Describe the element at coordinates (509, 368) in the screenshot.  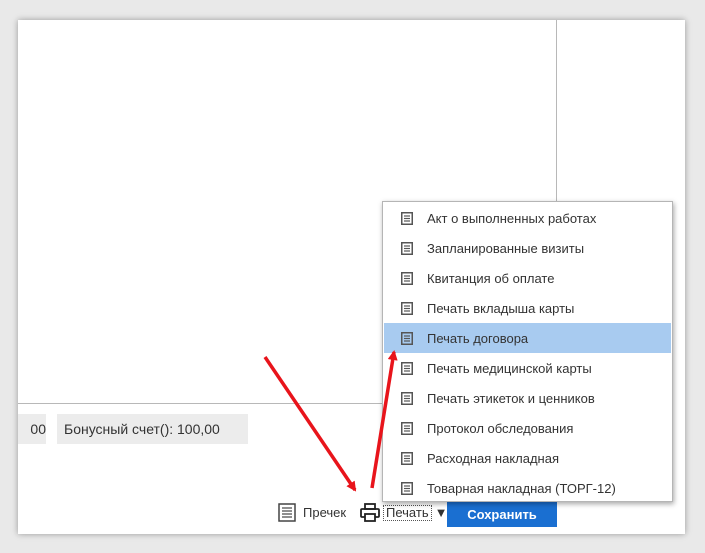
I see `print-menu-item-label: Печать медицинской карты` at that location.